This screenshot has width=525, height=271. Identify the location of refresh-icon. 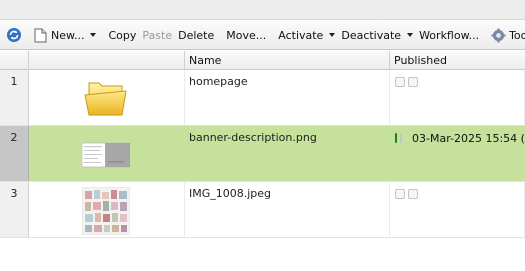
(14, 35).